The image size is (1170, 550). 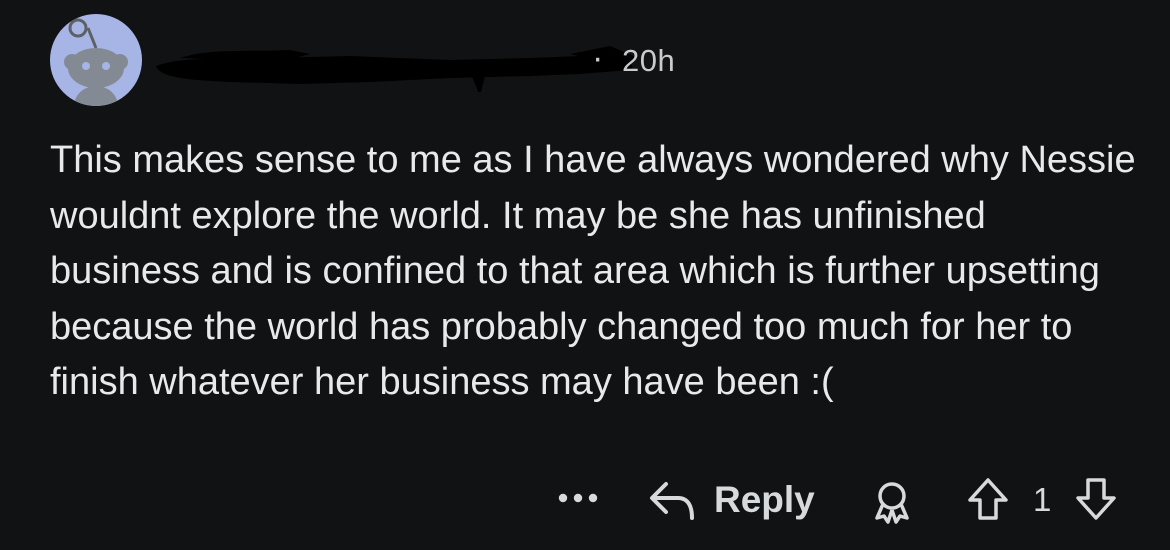 I want to click on reply-button: Reply, so click(x=733, y=500).